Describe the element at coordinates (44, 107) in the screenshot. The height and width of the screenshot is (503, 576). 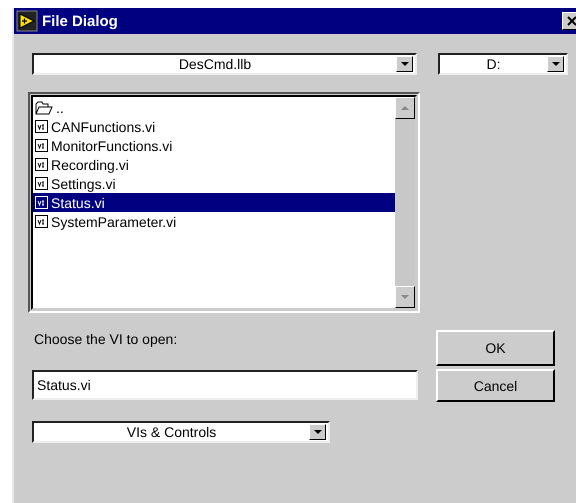
I see `folder-icon` at that location.